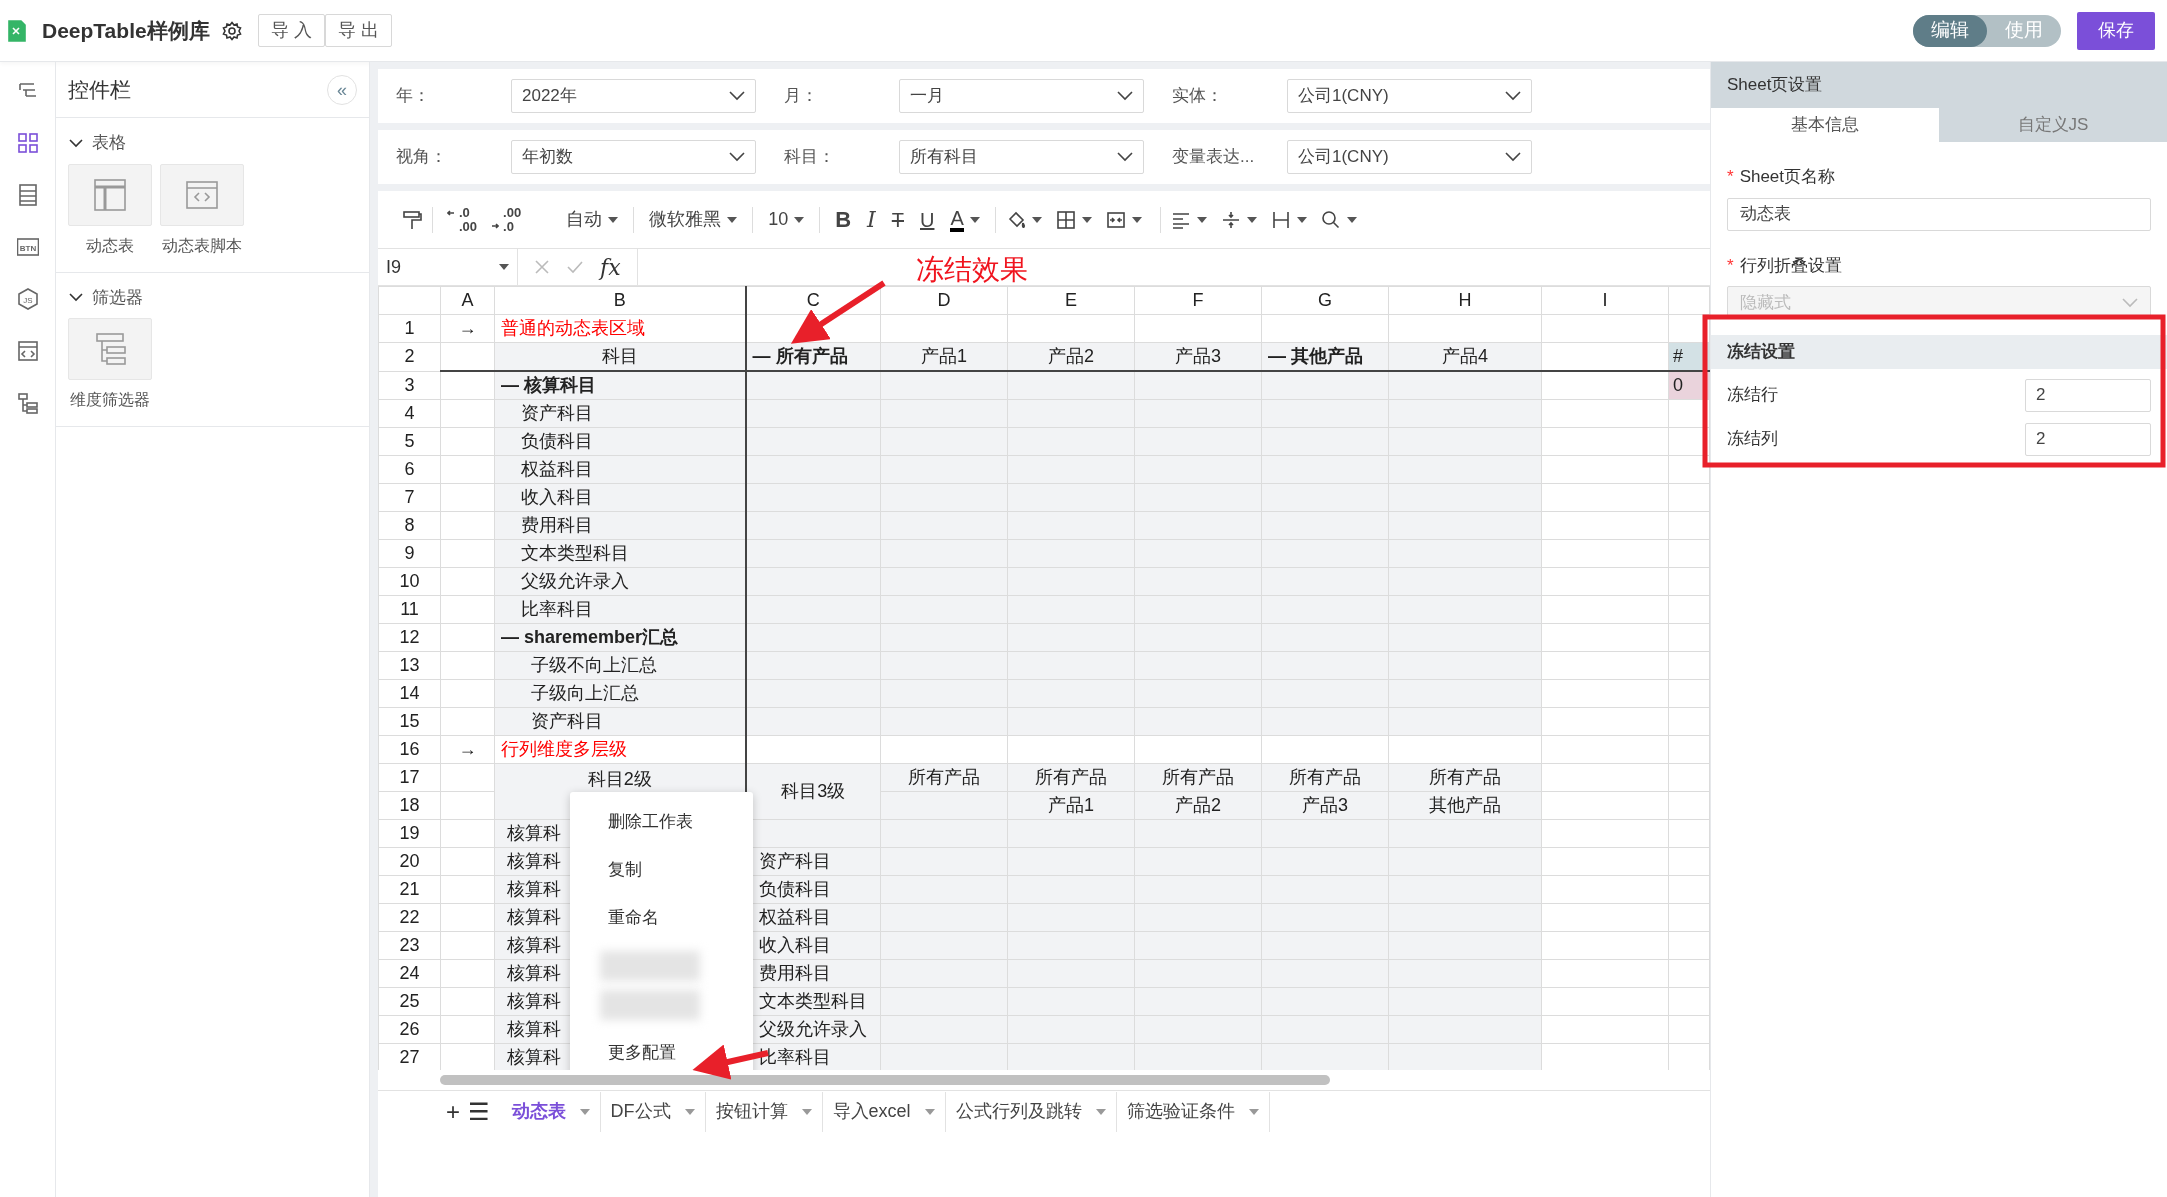  What do you see at coordinates (661, 918) in the screenshot?
I see `menu-item: 重命名` at bounding box center [661, 918].